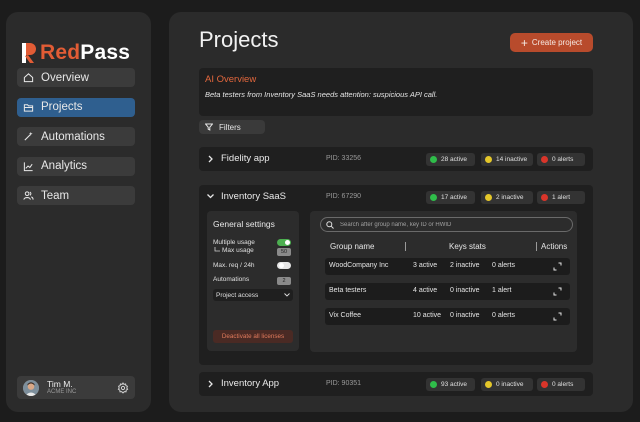  I want to click on page-title: Projects, so click(239, 39).